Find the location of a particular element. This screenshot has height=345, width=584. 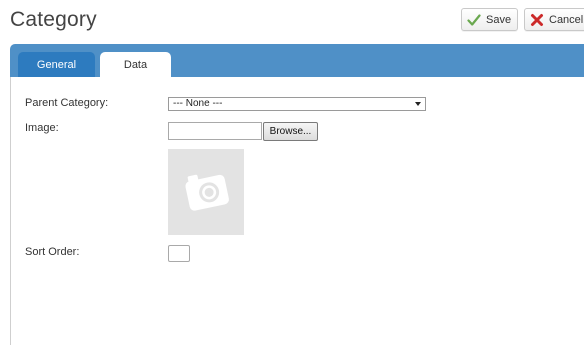

image-thumbnail is located at coordinates (206, 192).